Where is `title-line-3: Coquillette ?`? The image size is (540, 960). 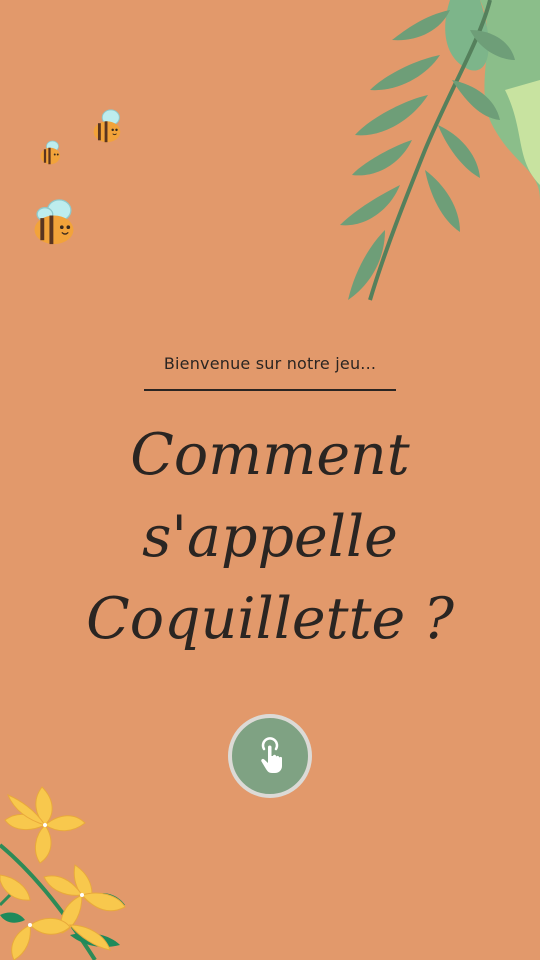 title-line-3: Coquillette ? is located at coordinates (270, 619).